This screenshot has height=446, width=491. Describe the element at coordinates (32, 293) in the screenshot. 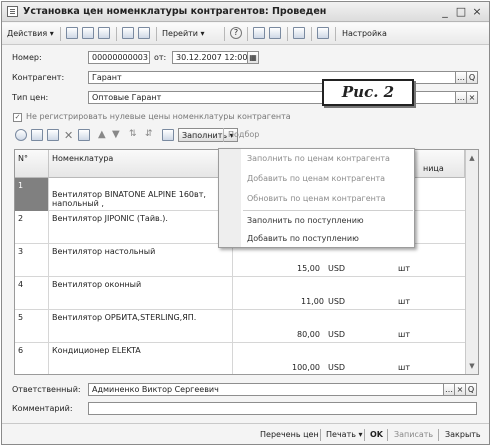

I see `row-number: 4` at that location.